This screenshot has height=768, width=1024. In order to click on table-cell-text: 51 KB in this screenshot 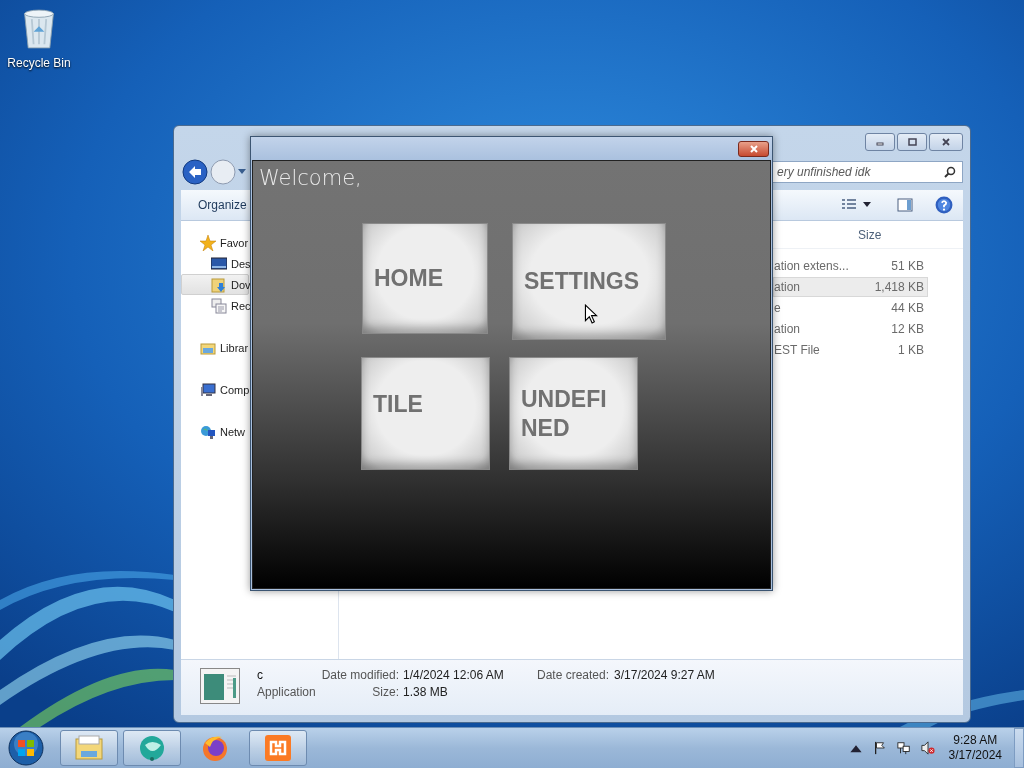, I will do `click(907, 266)`.